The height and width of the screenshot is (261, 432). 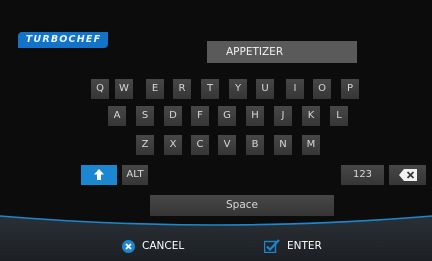 What do you see at coordinates (272, 246) in the screenshot?
I see `enter-check-icon` at bounding box center [272, 246].